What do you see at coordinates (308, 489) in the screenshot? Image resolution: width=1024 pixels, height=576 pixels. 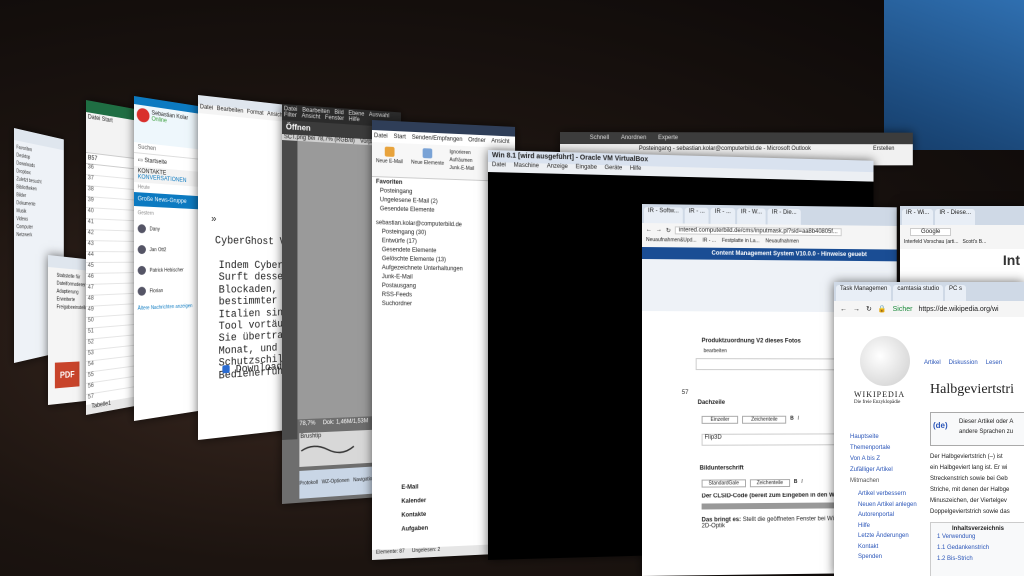 I see `paint-bottom-item-0: Protokoll` at bounding box center [308, 489].